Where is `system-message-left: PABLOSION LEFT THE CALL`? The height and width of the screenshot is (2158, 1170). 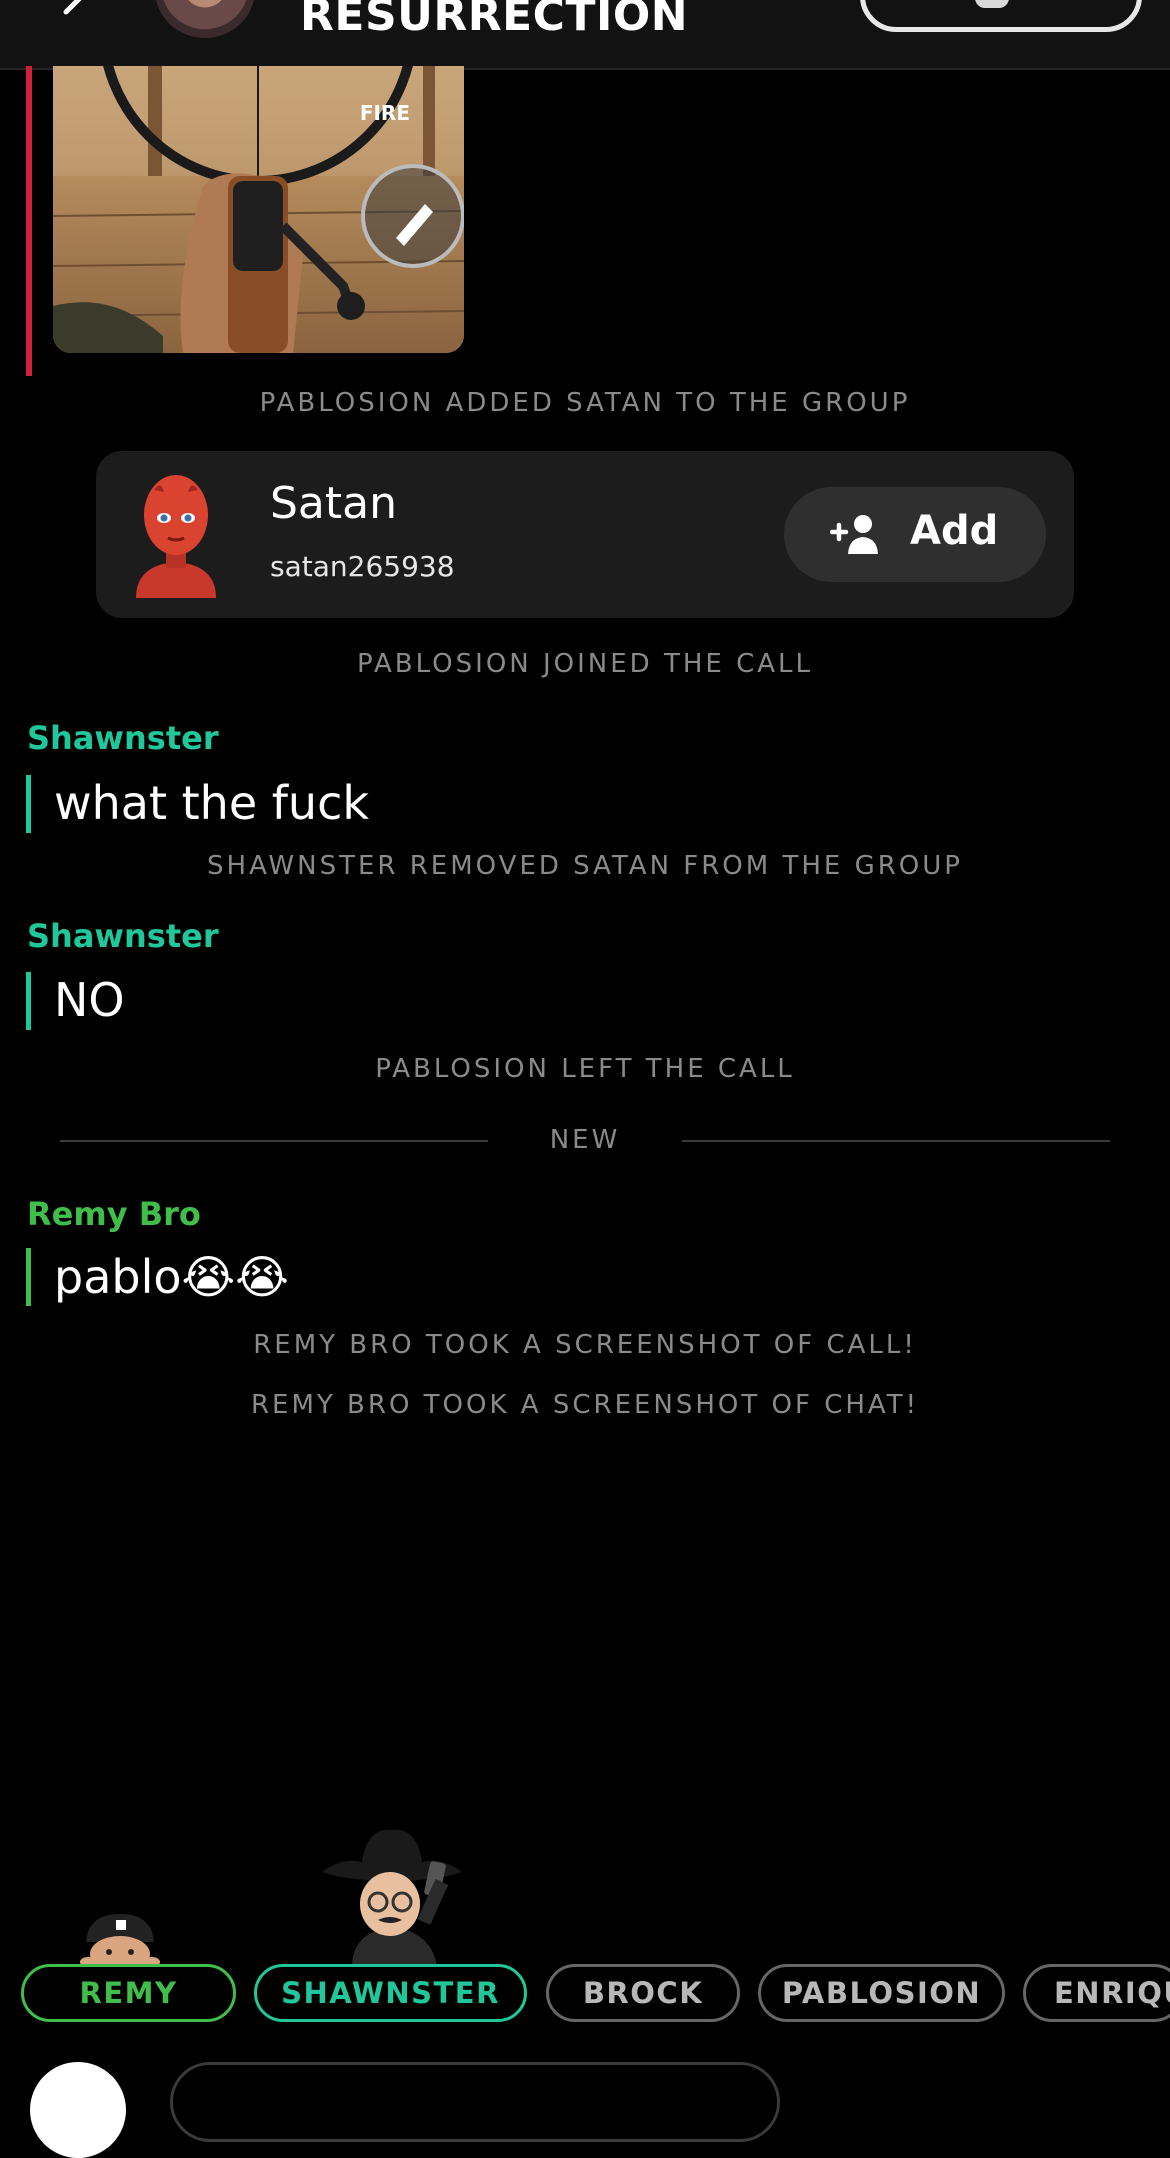 system-message-left: PABLOSION LEFT THE CALL is located at coordinates (585, 1069).